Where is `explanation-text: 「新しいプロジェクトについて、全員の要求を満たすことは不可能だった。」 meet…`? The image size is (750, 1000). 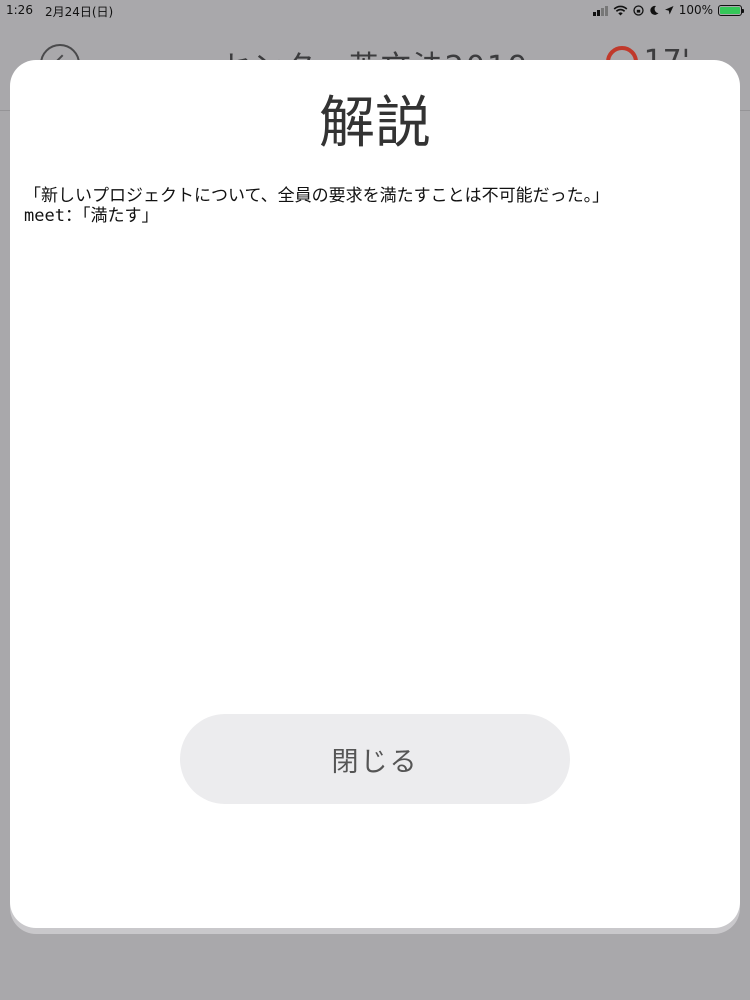
explanation-text: 「新しいプロジェクトについて、全員の要求を満たすことは不可能だった。」 meet… is located at coordinates (377, 206).